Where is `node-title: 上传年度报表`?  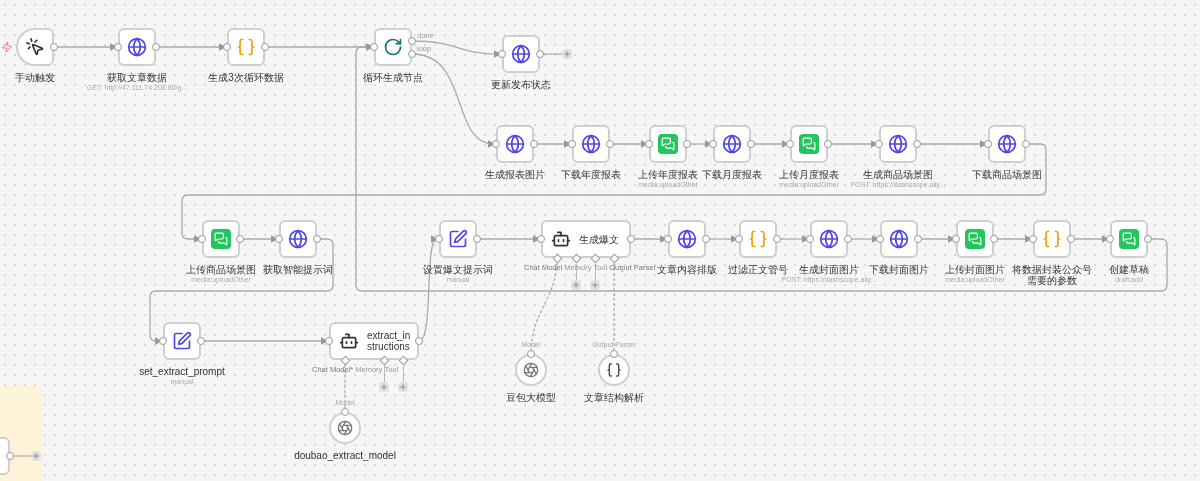 node-title: 上传年度报表 is located at coordinates (668, 174).